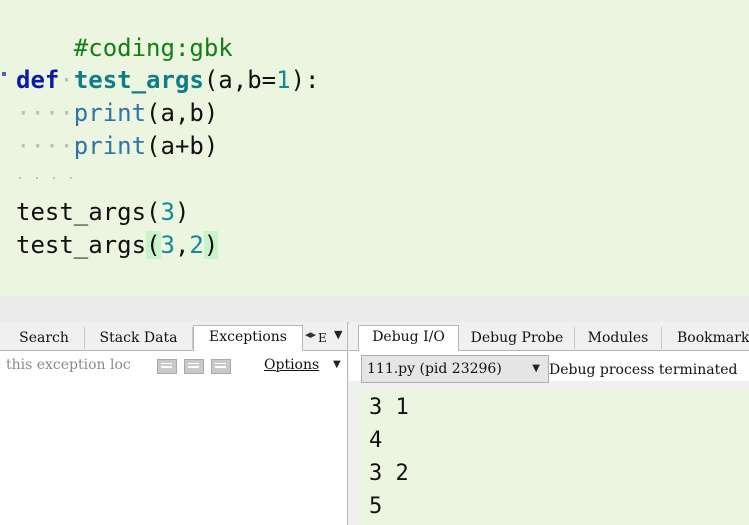  I want to click on code-line-7: test_args(3), so click(103, 212).